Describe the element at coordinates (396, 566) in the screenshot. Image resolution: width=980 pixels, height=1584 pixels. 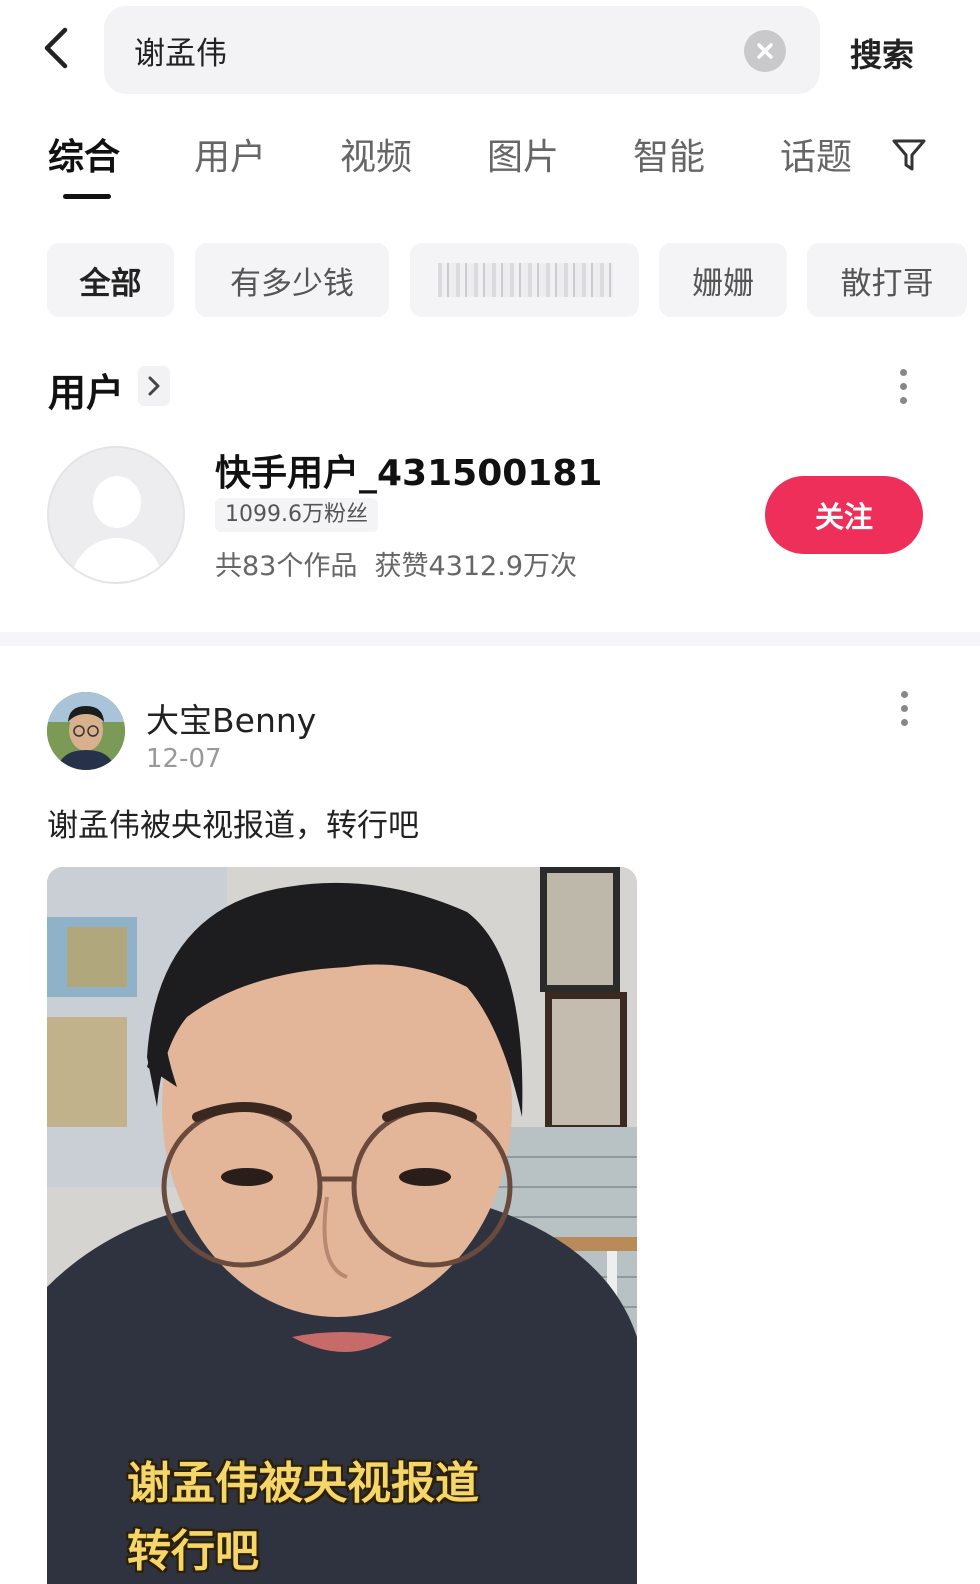
I see `user-stats: 共83个作品 获赞4312.9万次` at that location.